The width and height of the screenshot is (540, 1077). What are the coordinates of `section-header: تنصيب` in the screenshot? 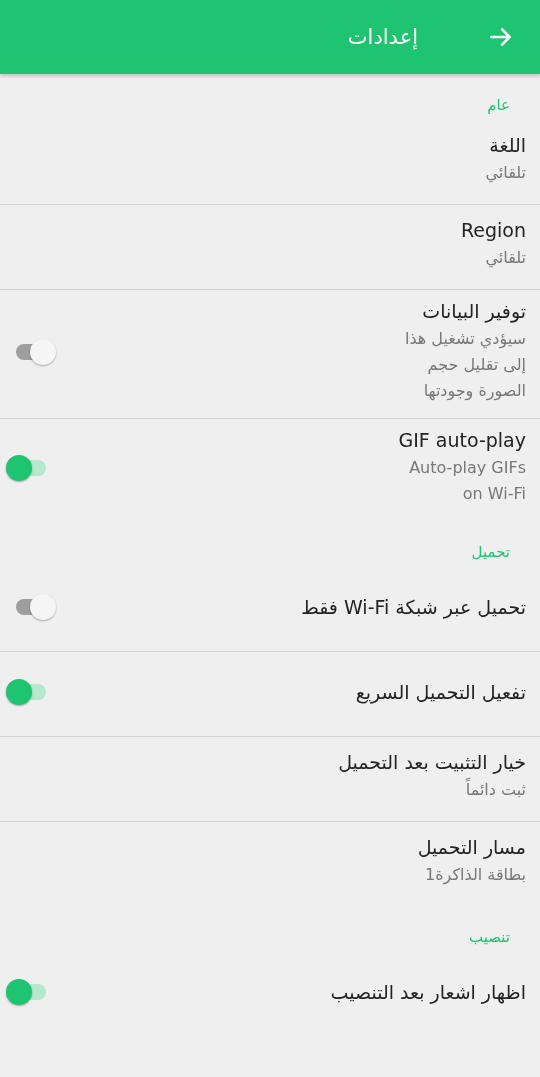 It's located at (489, 937).